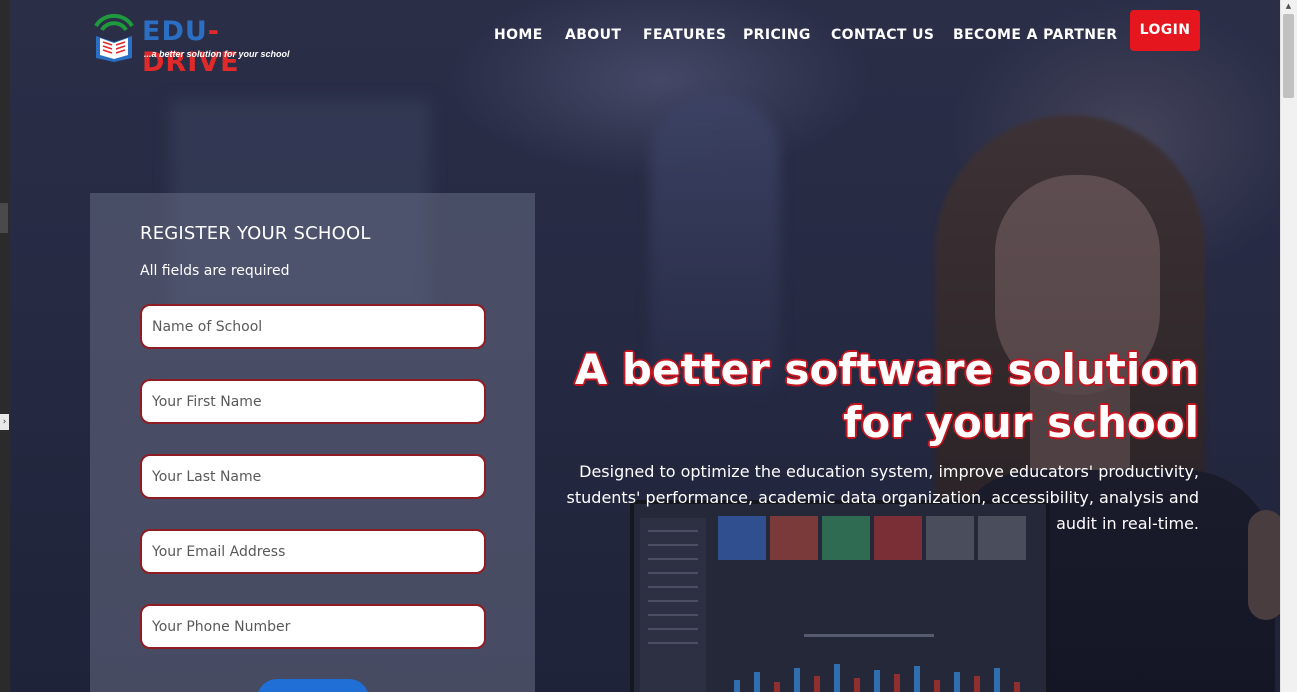 Image resolution: width=1297 pixels, height=692 pixels. What do you see at coordinates (1021, 422) in the screenshot?
I see `hero-headline-line2: for your school` at bounding box center [1021, 422].